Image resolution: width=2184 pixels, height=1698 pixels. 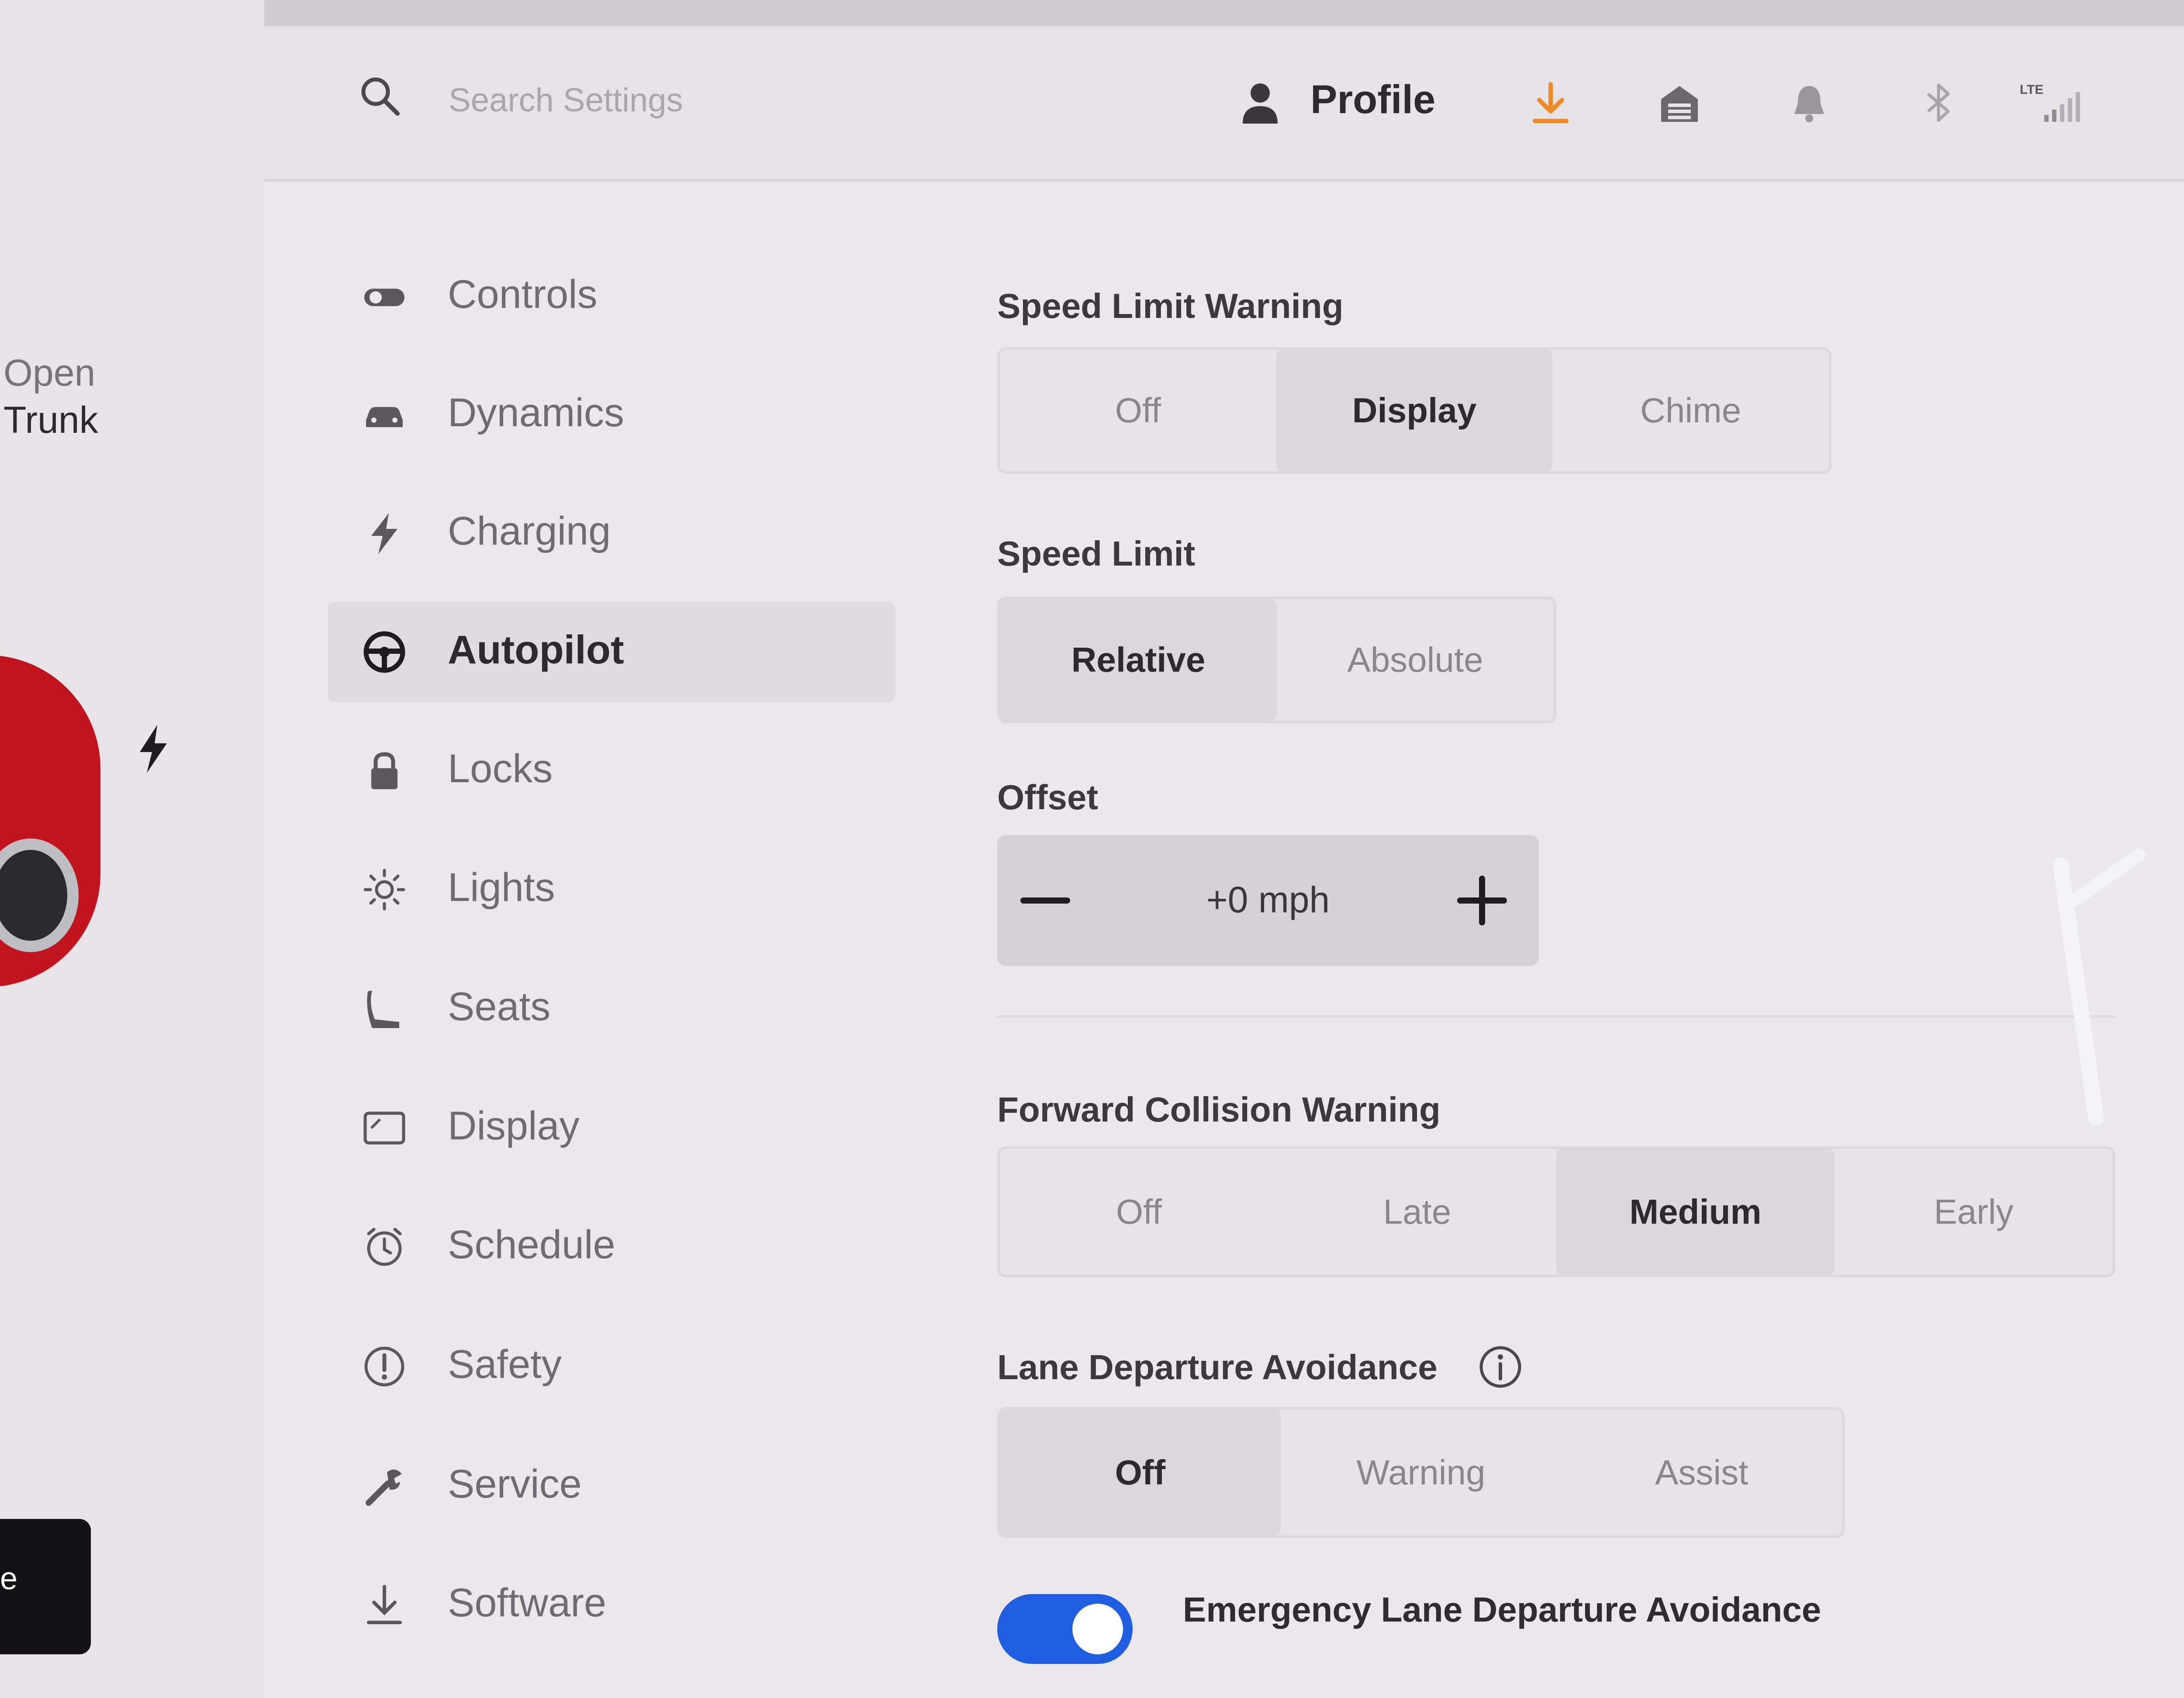 What do you see at coordinates (1482, 900) in the screenshot?
I see `plus-icon` at bounding box center [1482, 900].